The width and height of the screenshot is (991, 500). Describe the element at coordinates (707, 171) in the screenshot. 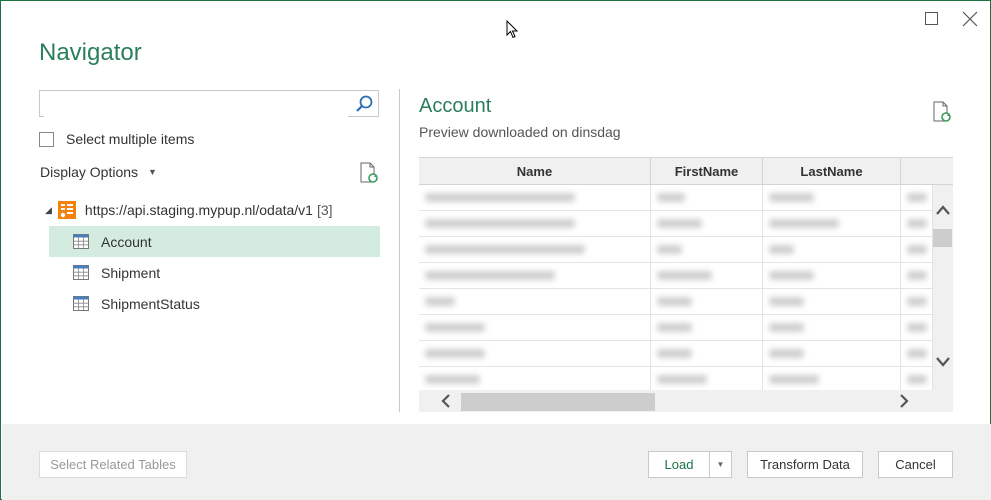

I see `column-header-firstname: FirstName` at that location.